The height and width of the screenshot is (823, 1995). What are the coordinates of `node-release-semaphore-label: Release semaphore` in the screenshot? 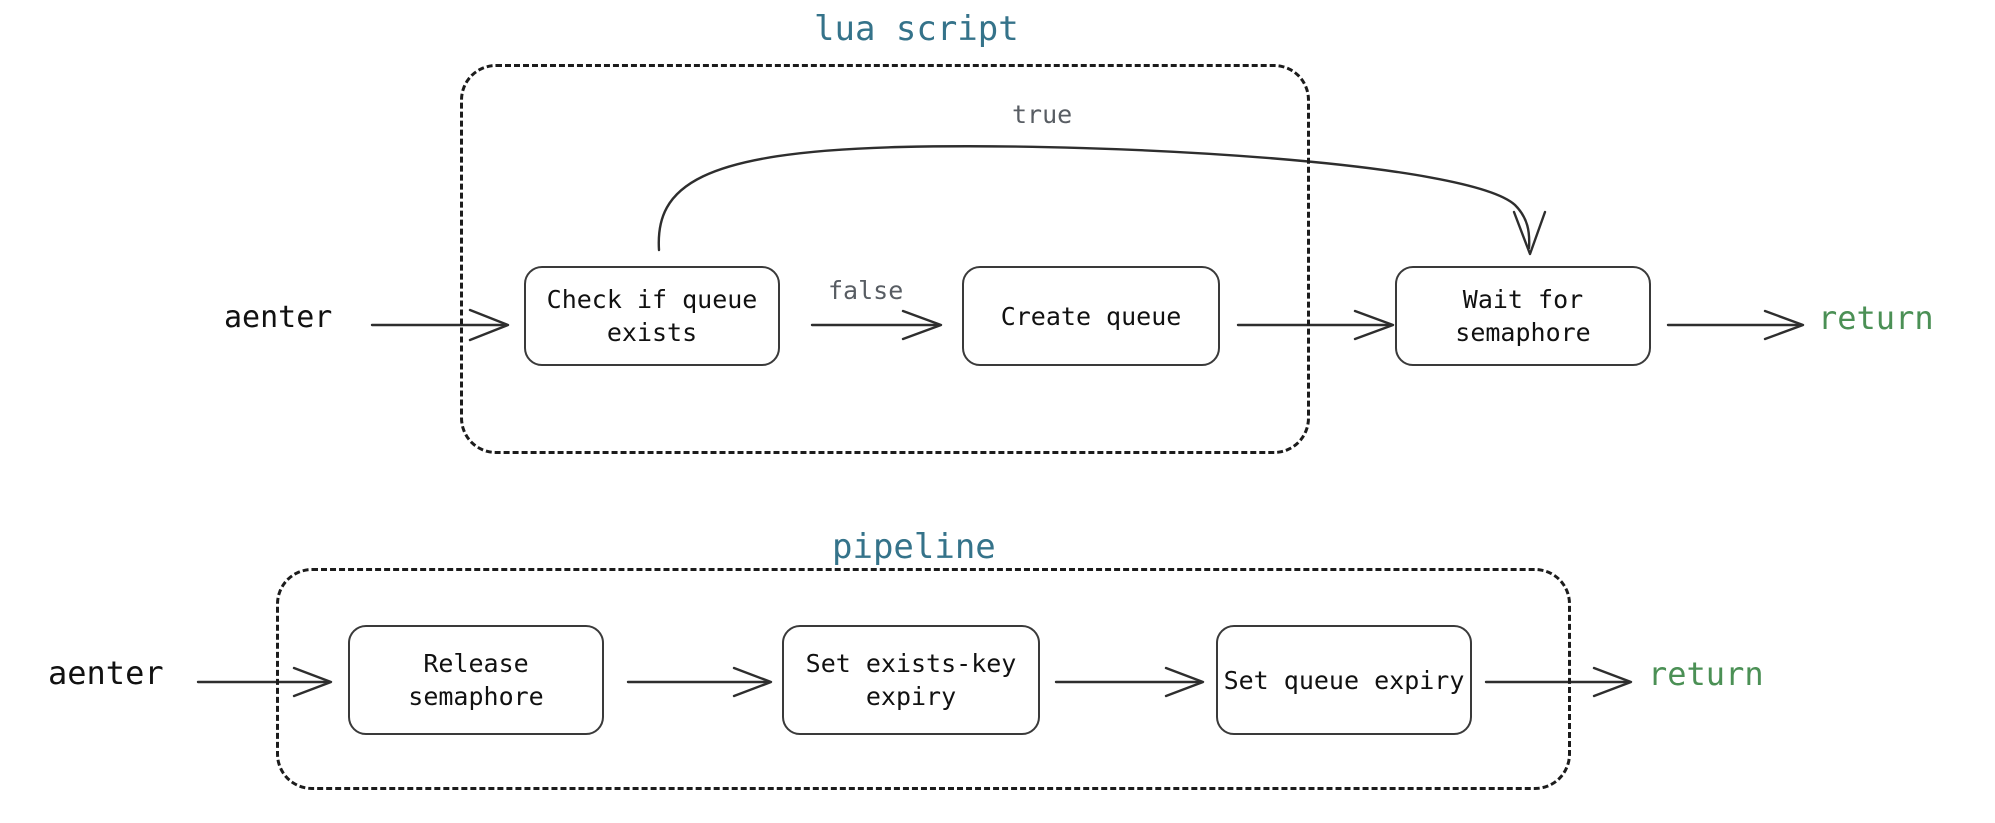 It's located at (476, 680).